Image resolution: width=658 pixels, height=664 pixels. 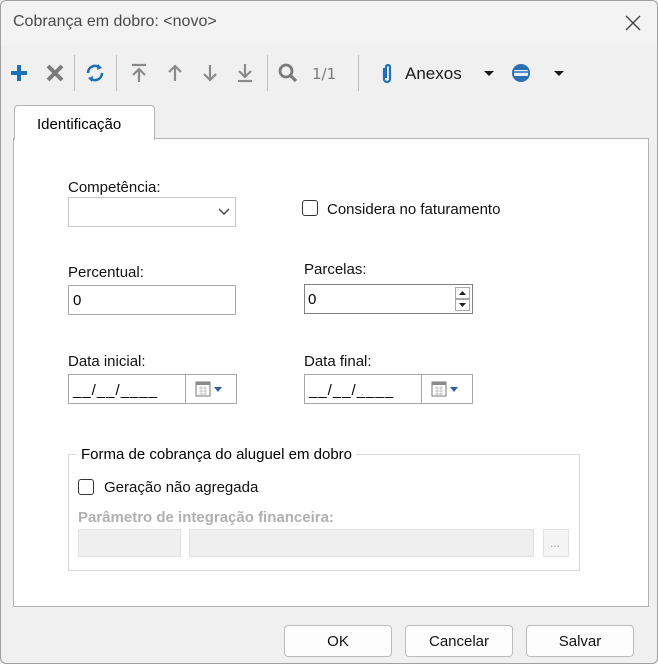 I want to click on chevron-down-icon, so click(x=224, y=211).